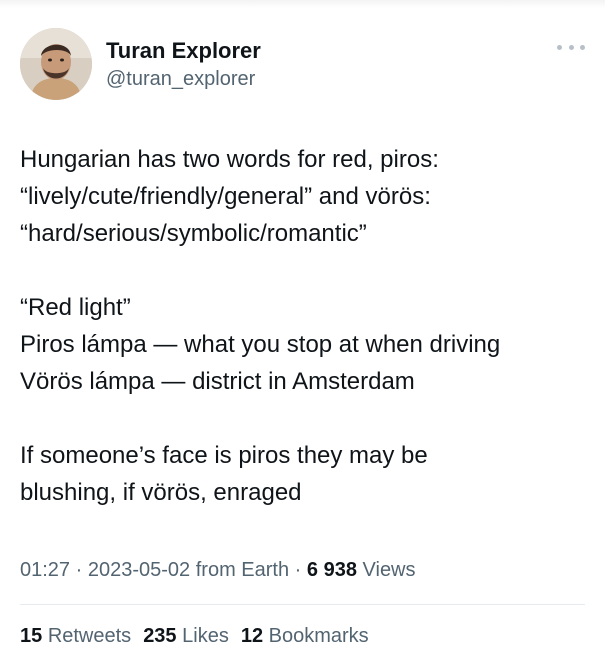 This screenshot has height=666, width=605. Describe the element at coordinates (183, 51) in the screenshot. I see `display-name: Turan Explorer` at that location.